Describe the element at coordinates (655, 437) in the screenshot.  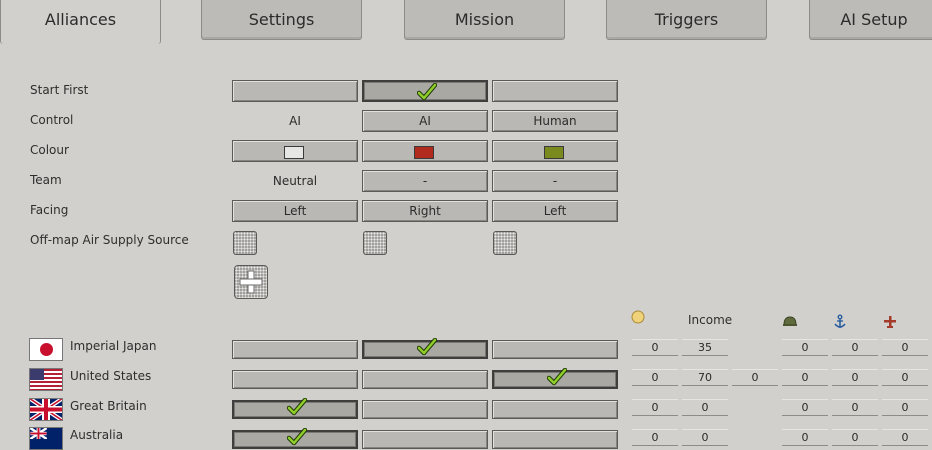
I see `australia-points: 0` at that location.